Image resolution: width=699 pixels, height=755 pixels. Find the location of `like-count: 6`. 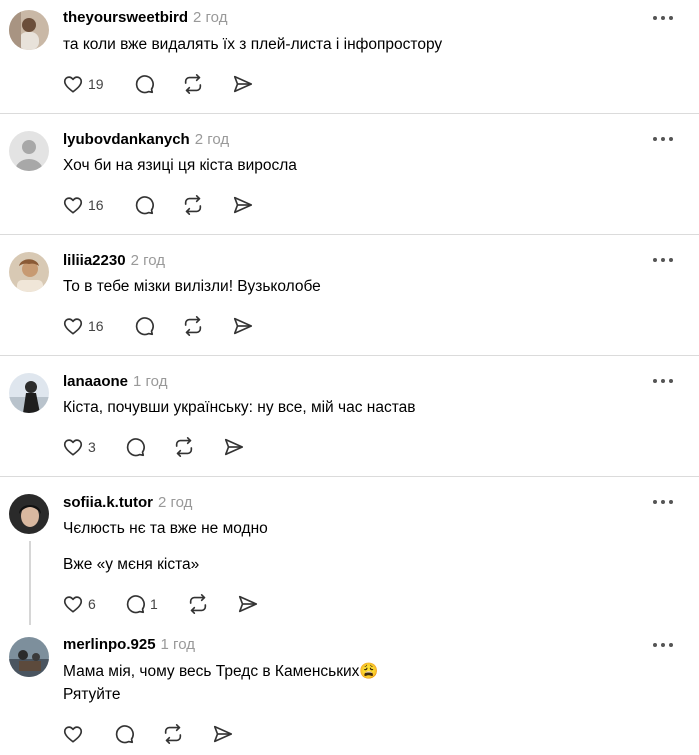

like-count: 6 is located at coordinates (92, 604).